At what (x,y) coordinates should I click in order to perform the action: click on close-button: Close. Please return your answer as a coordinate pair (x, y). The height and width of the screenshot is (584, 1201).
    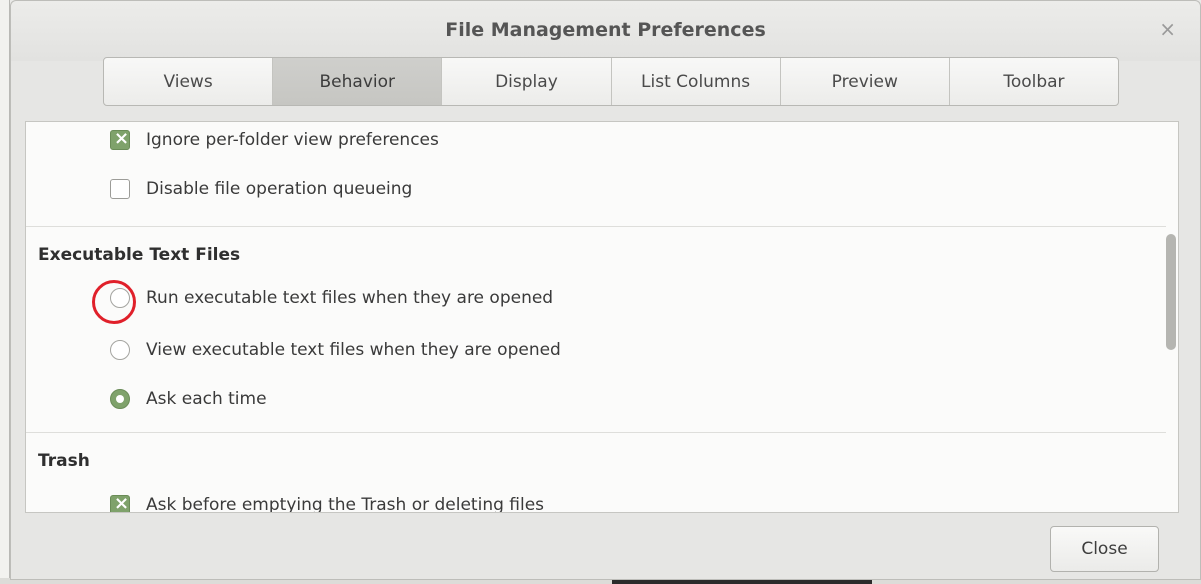
    Looking at the image, I should click on (1104, 549).